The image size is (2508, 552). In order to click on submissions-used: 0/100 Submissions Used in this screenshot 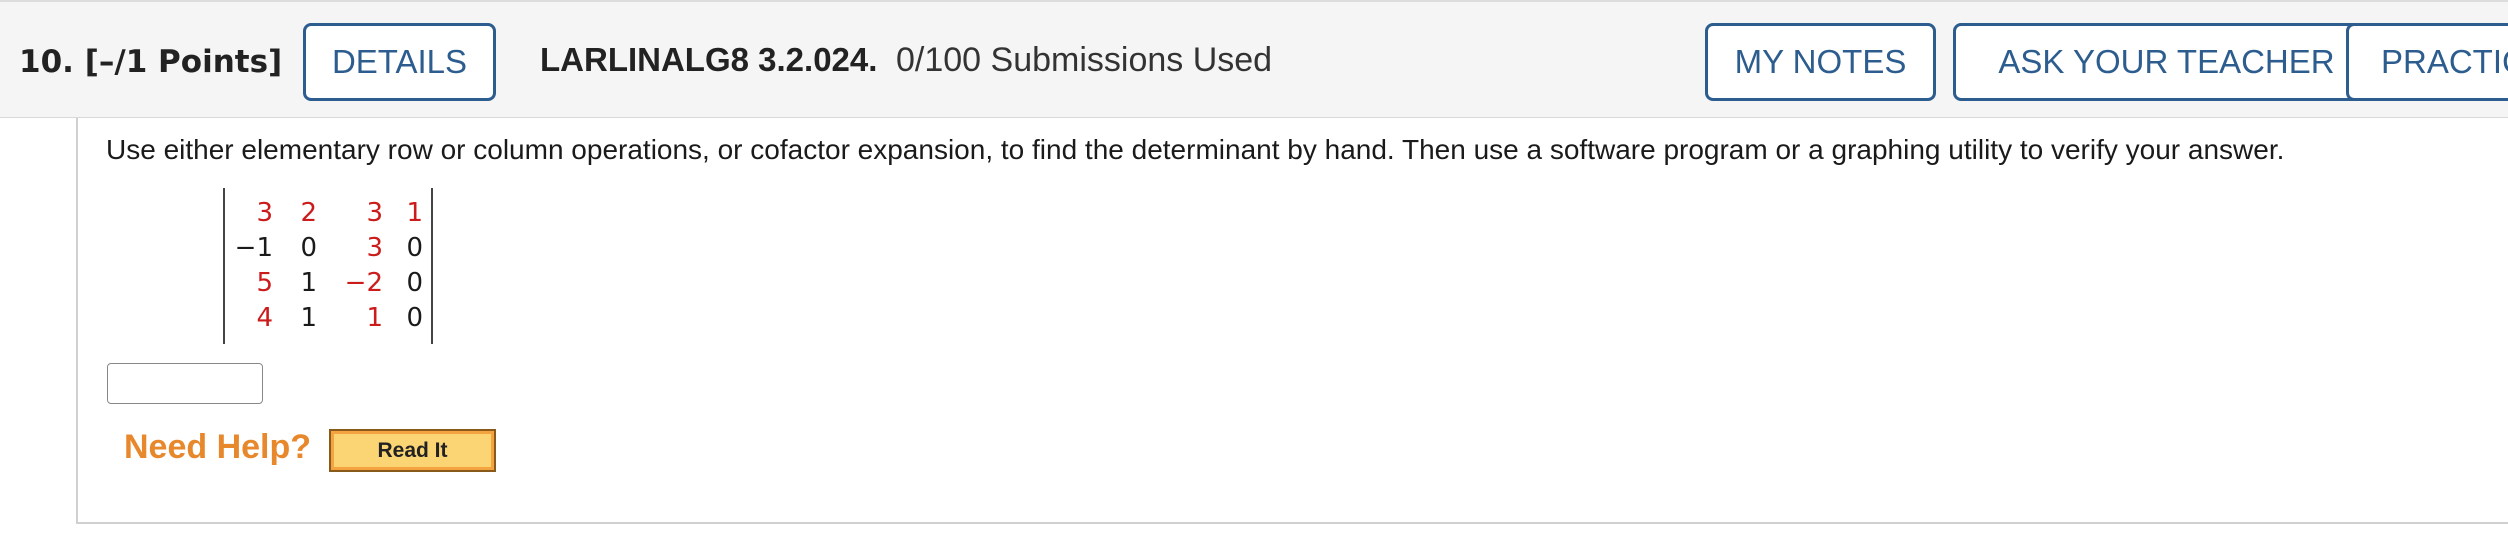, I will do `click(1084, 60)`.